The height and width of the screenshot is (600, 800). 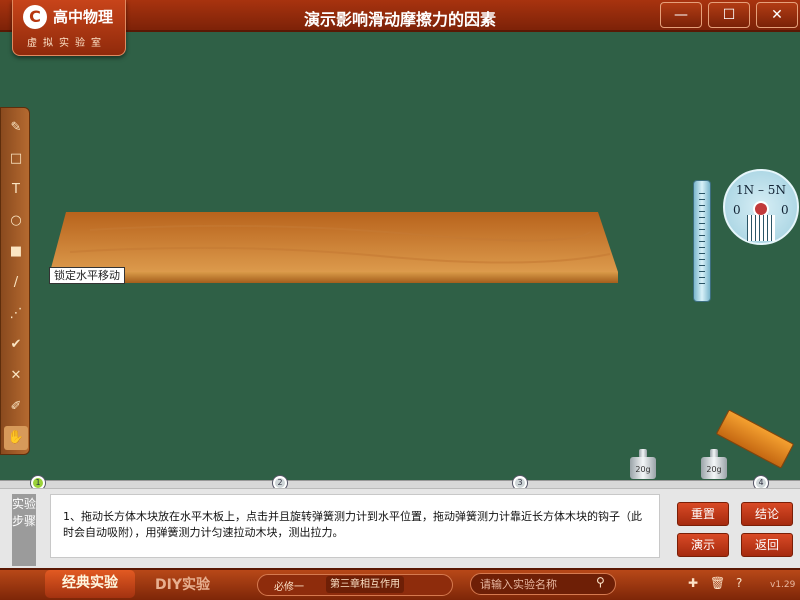 What do you see at coordinates (785, 210) in the screenshot?
I see `scale-zero-right: 0` at bounding box center [785, 210].